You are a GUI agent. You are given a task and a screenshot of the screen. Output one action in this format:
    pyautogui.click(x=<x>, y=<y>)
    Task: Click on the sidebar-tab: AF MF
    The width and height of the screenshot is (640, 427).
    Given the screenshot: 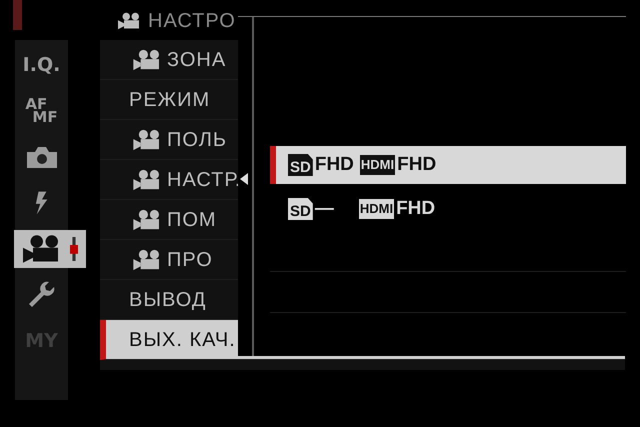 What is the action you would take?
    pyautogui.click(x=41, y=111)
    